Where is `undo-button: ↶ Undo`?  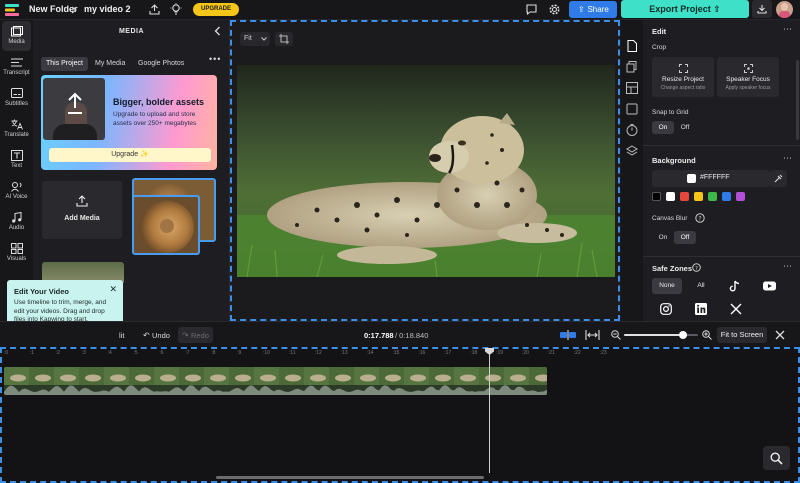
undo-button: ↶ Undo is located at coordinates (157, 335).